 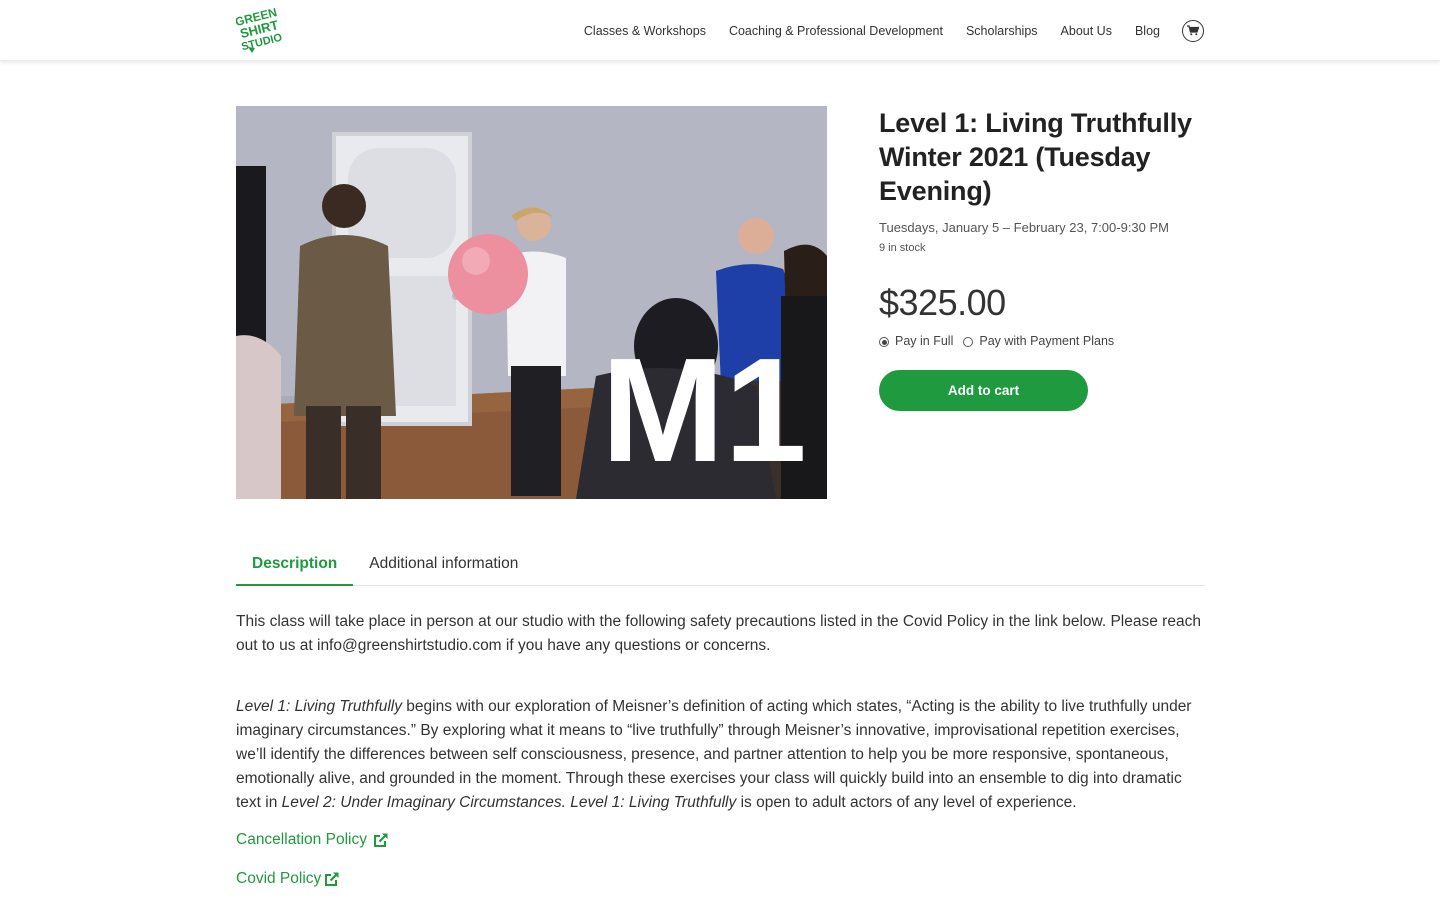 What do you see at coordinates (443, 565) in the screenshot?
I see `tab-additional-information: Additional information` at bounding box center [443, 565].